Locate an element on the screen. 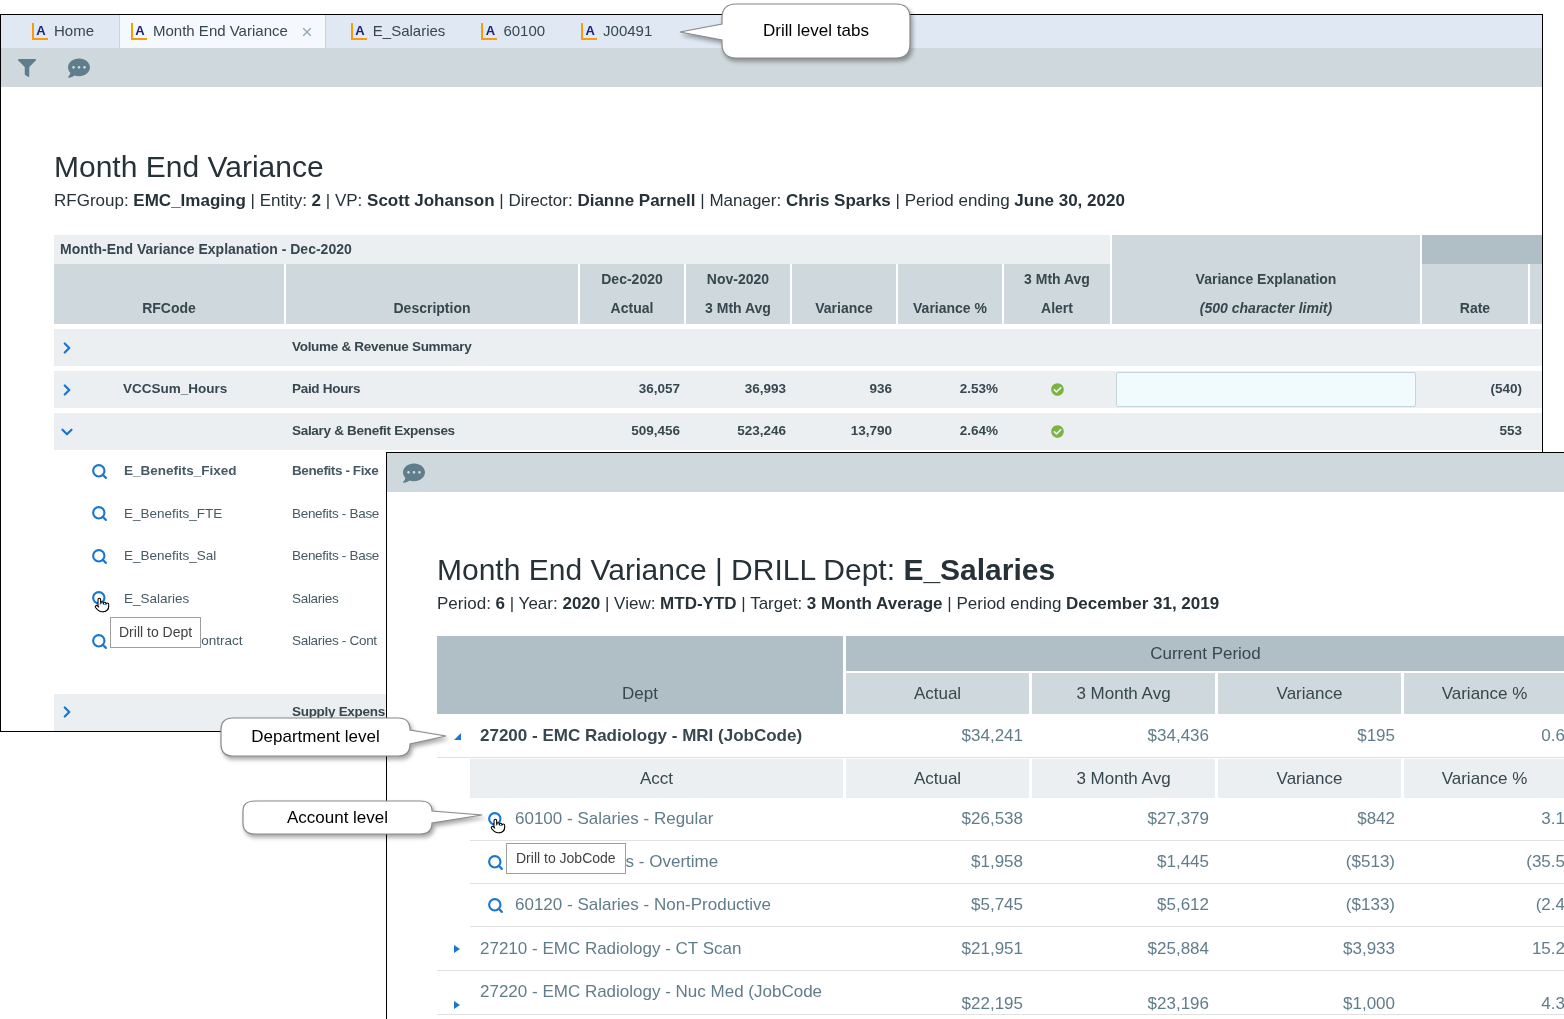 This screenshot has width=1564, height=1019. report-subtitle: RFGroup: EMC_Imaging | Entity: 2 | VP: Scott Johanson | Director: Dianne Parnell | Manager: Chris Sparks | Period ending June 30, 2020 is located at coordinates (590, 201).